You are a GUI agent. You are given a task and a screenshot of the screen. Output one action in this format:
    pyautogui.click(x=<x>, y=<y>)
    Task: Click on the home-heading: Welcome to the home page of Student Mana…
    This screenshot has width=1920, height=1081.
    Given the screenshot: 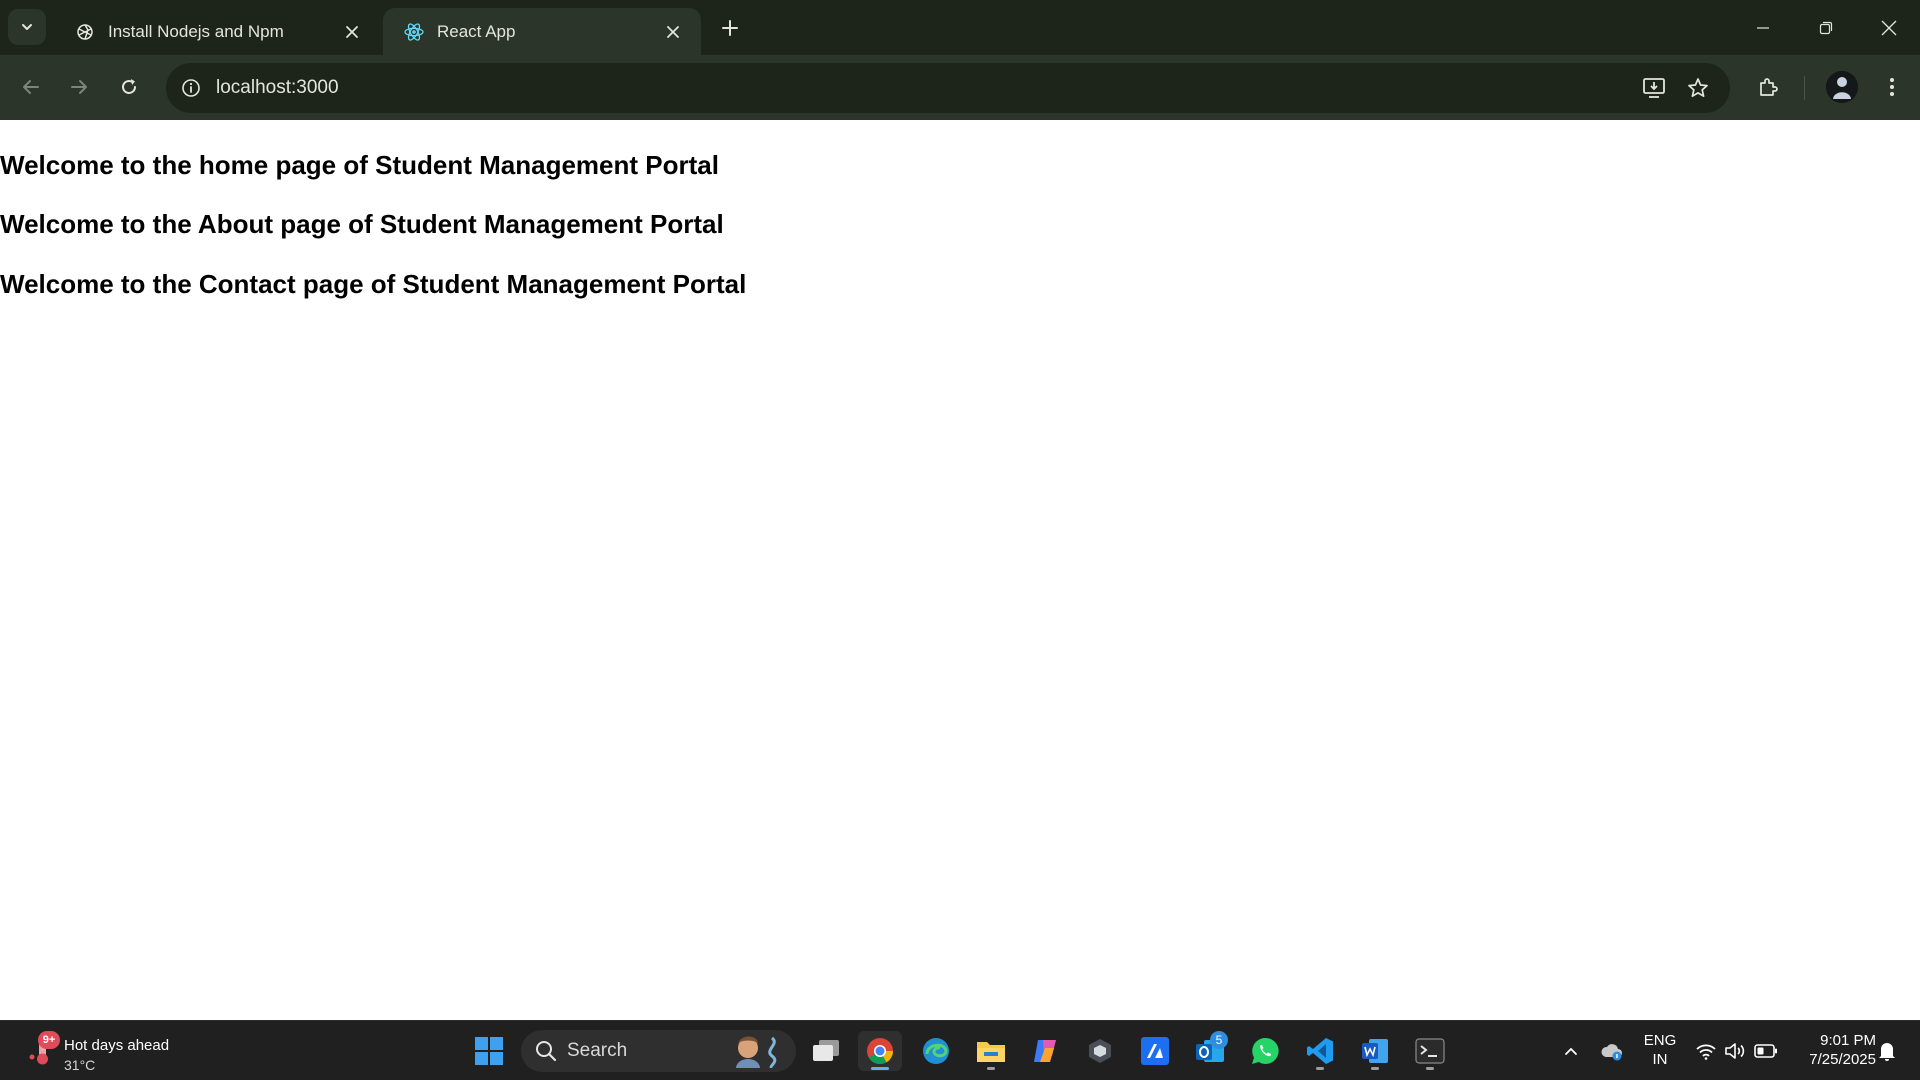 What is the action you would take?
    pyautogui.click(x=359, y=165)
    